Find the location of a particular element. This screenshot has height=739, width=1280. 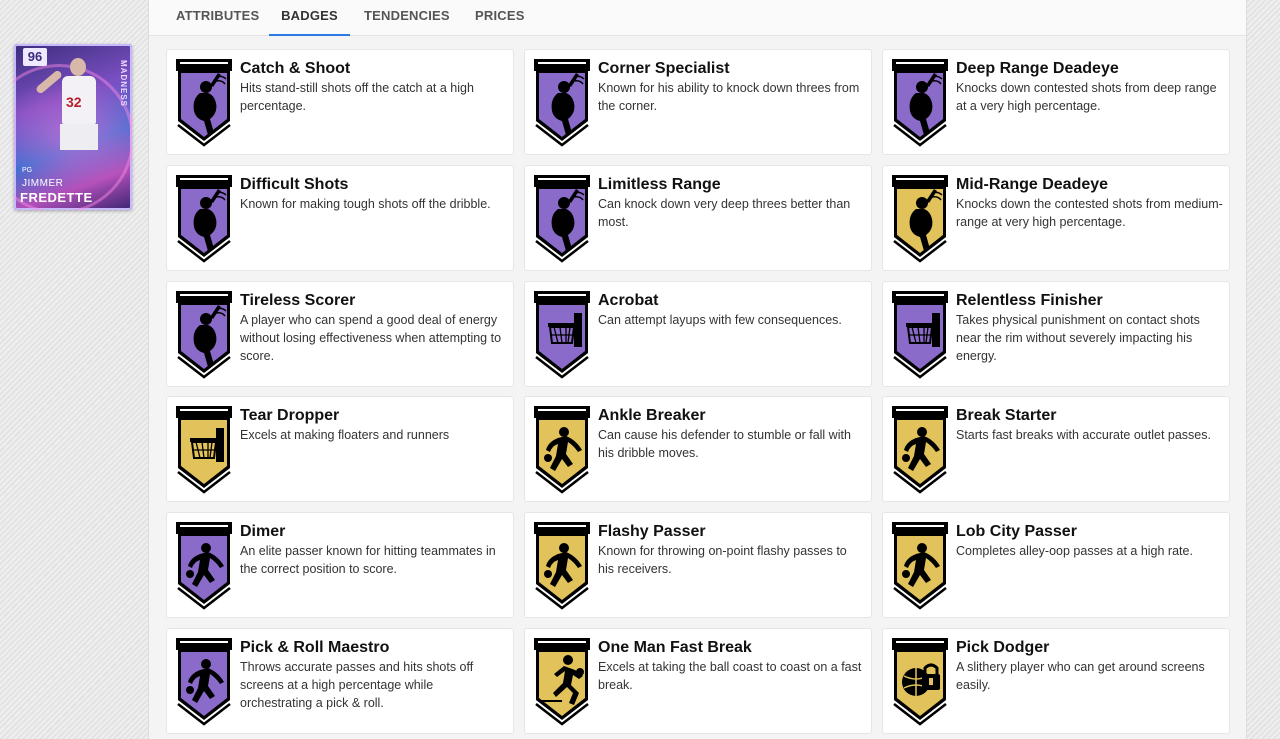

badge-title: Tireless Scorer is located at coordinates (298, 300).